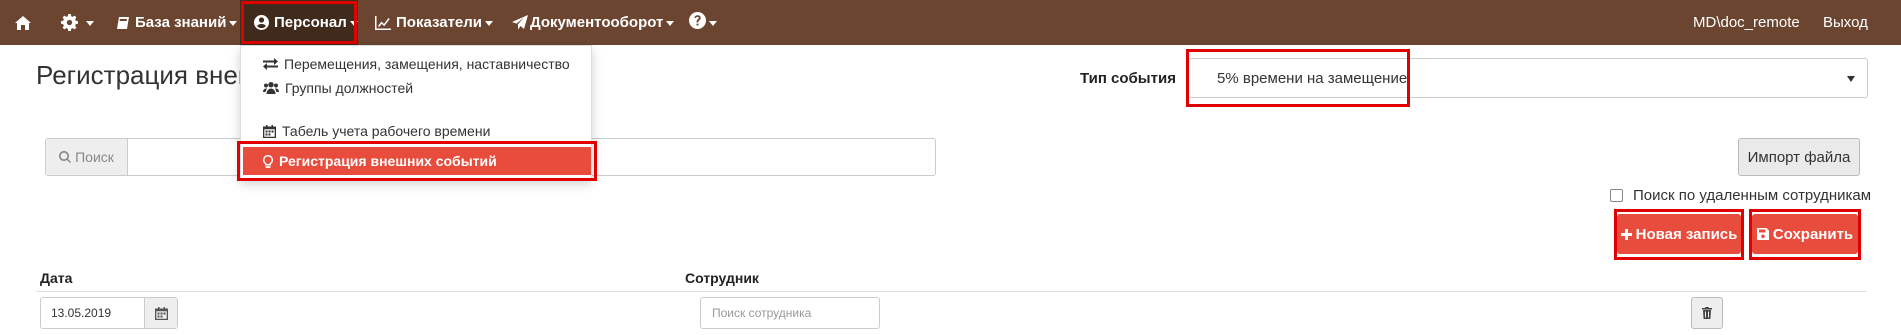 This screenshot has width=1901, height=335. Describe the element at coordinates (93, 313) in the screenshot. I see `date-input: 13.05.2019` at that location.